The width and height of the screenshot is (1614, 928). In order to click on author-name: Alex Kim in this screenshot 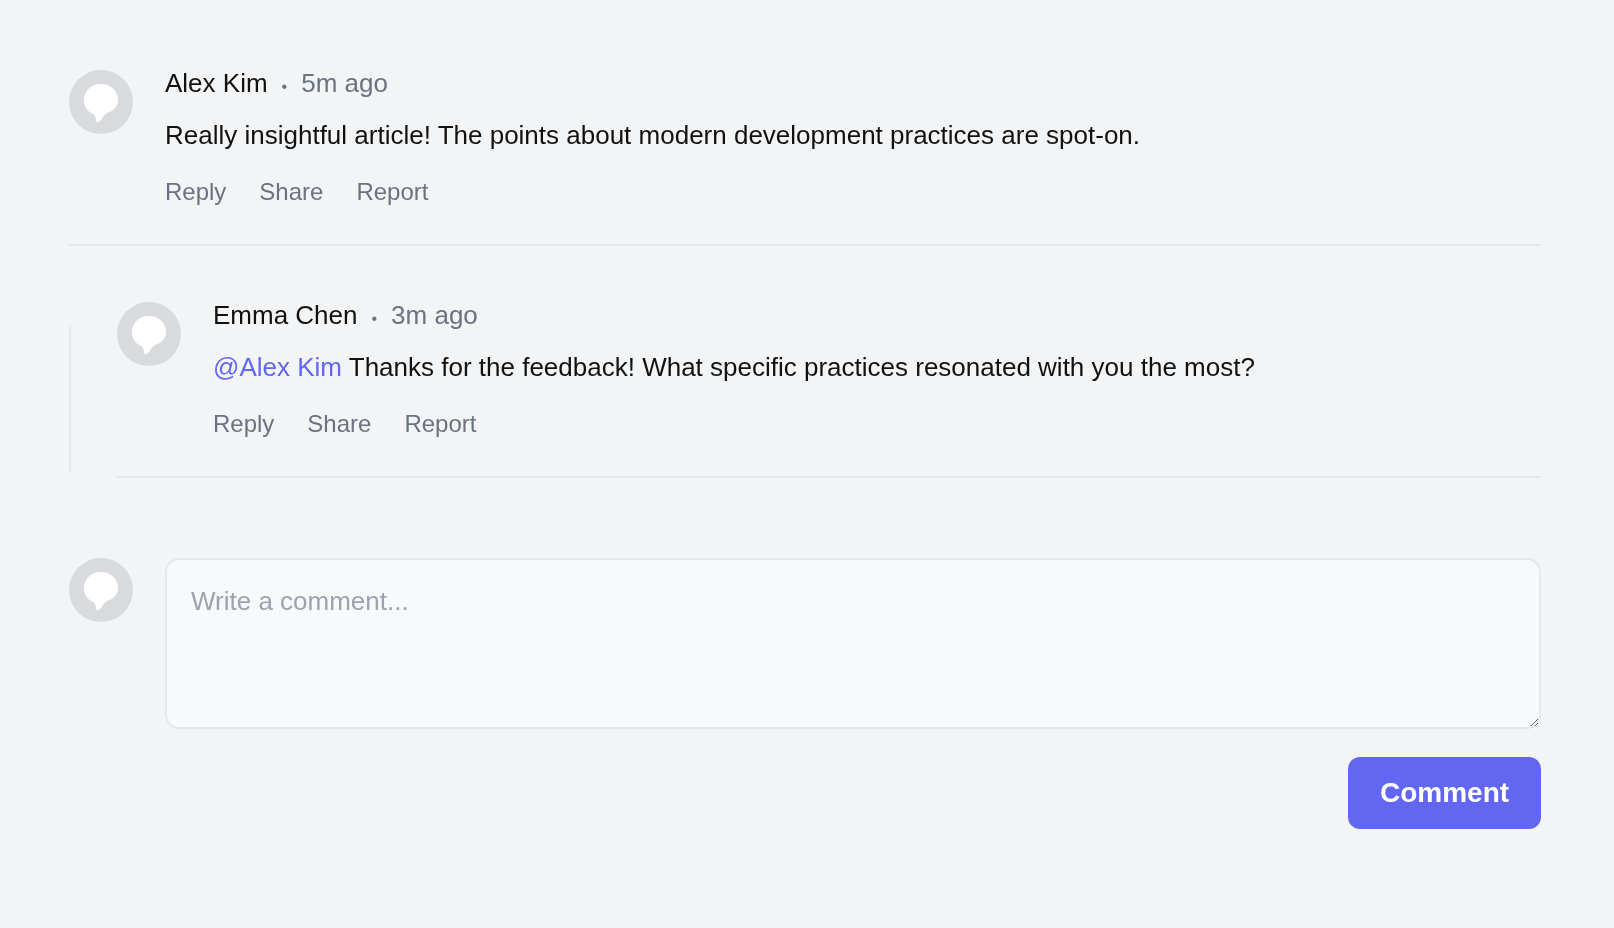, I will do `click(216, 83)`.